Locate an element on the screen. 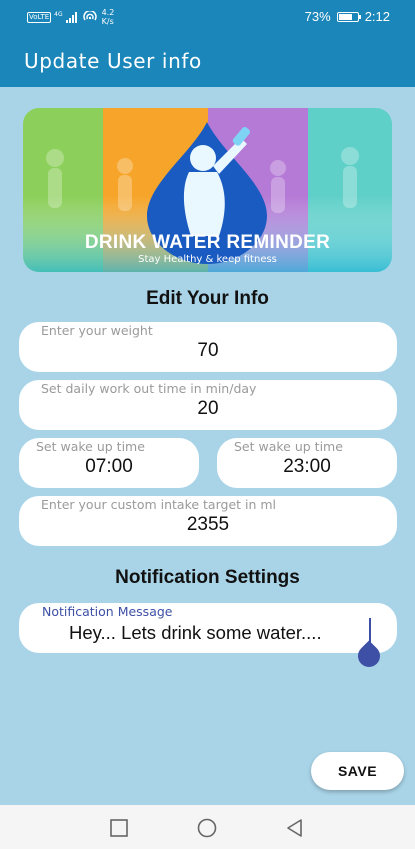 This screenshot has height=849, width=415. system-nav-bar is located at coordinates (207, 827).